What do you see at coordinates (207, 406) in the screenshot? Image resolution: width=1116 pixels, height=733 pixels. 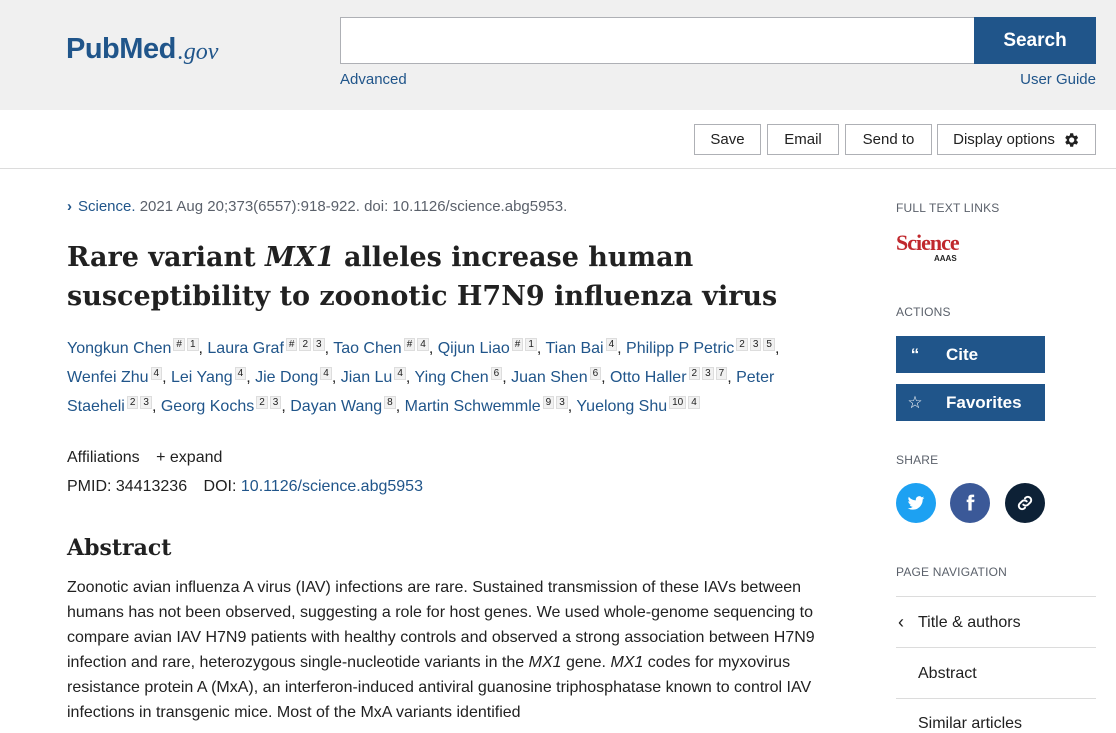 I see `author-link: Georg Kochs` at bounding box center [207, 406].